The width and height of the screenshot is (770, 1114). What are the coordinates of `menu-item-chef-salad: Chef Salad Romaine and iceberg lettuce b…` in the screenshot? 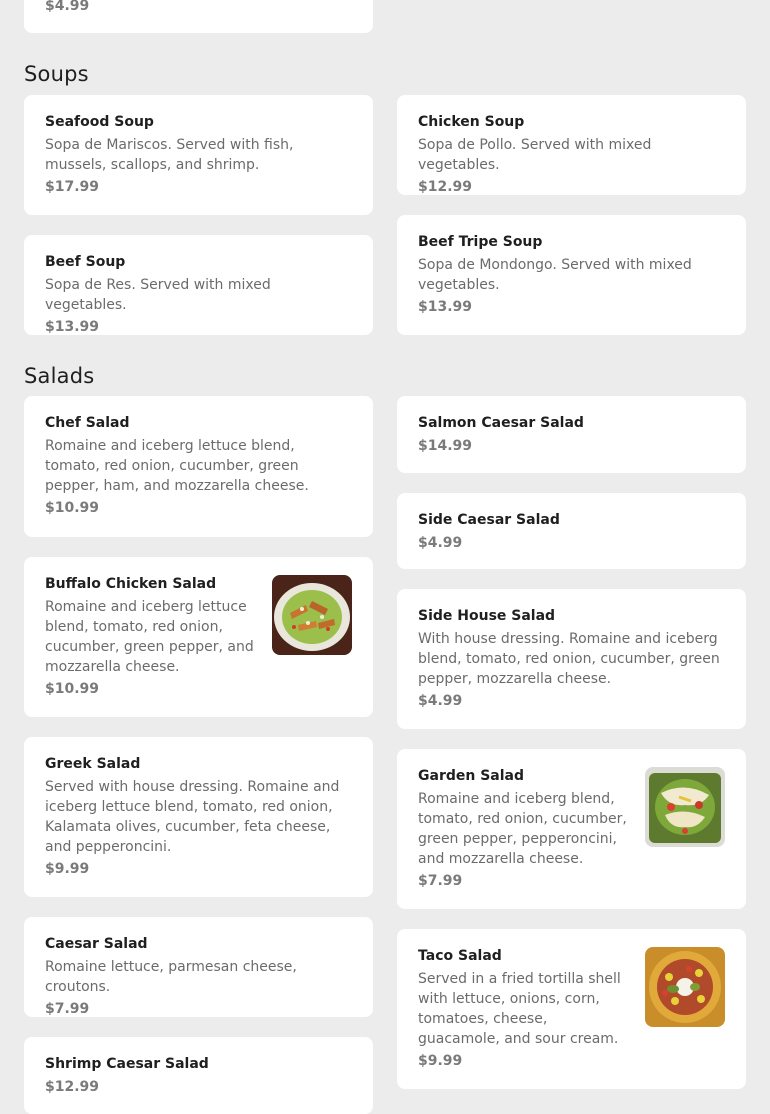 It's located at (198, 466).